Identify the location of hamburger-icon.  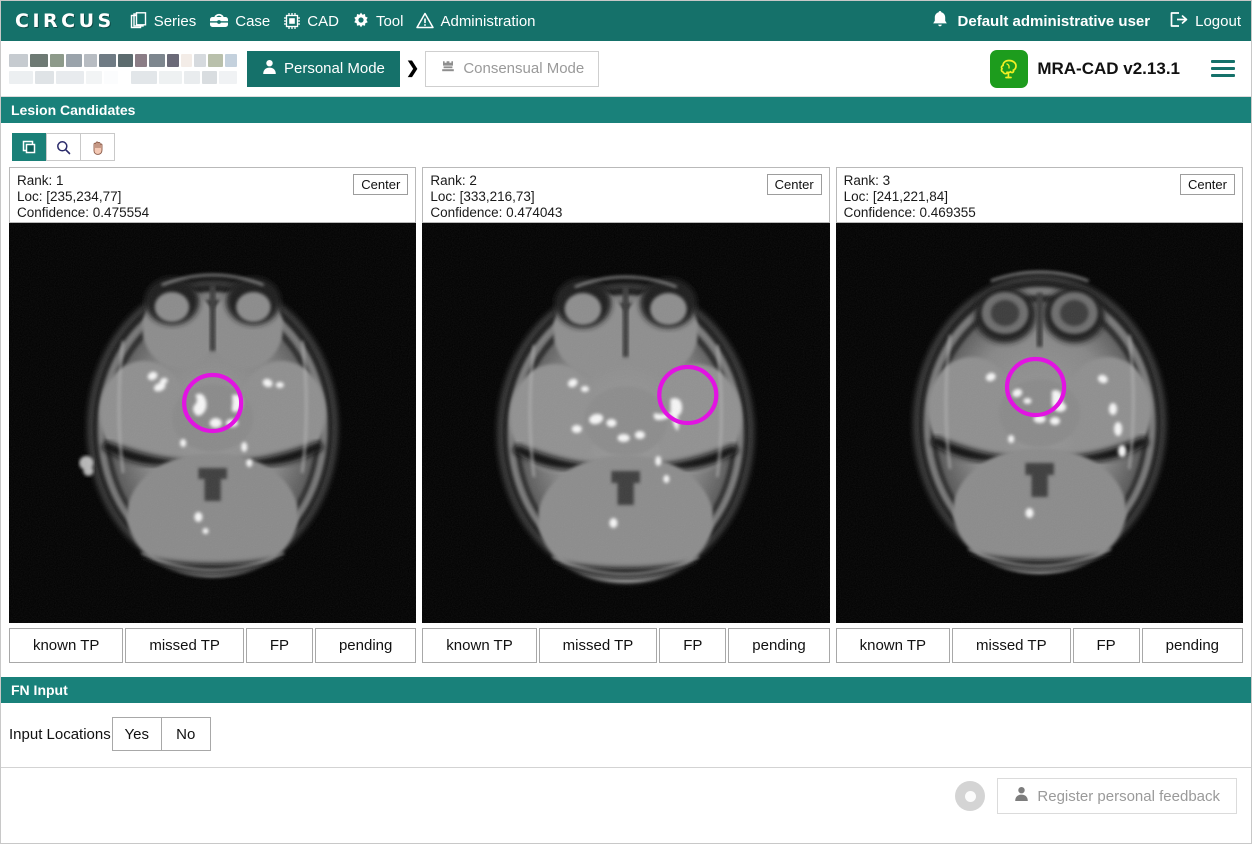
(1223, 68).